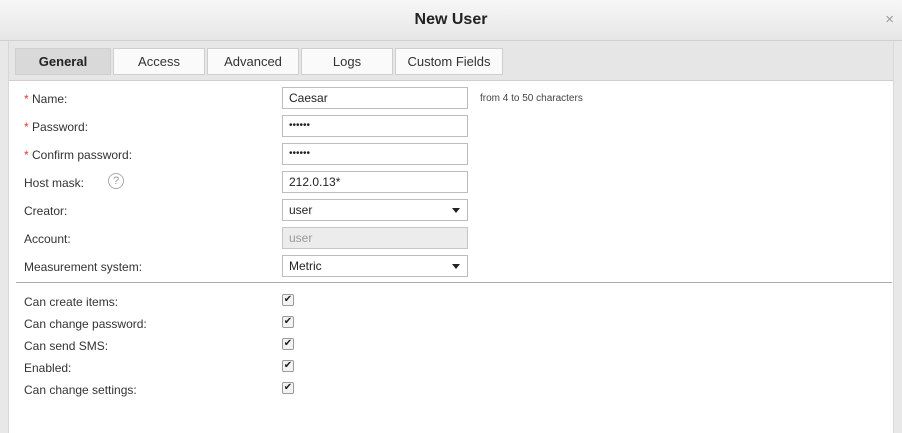 Image resolution: width=902 pixels, height=433 pixels. What do you see at coordinates (83, 267) in the screenshot?
I see `measurement-system-label: Measurement system:` at bounding box center [83, 267].